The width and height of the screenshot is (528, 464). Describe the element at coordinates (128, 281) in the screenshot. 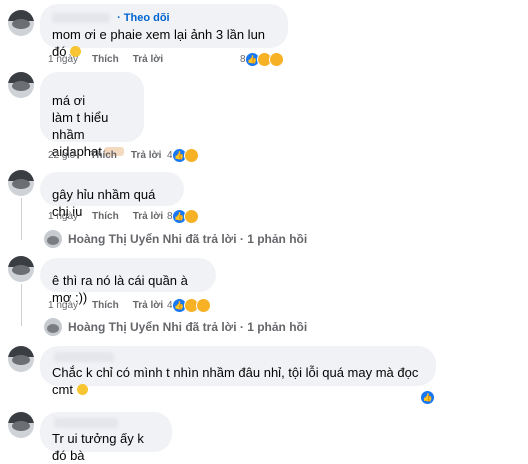

I see `comment-bubble: ê thì ra nó là cái quần à mợ :))` at that location.